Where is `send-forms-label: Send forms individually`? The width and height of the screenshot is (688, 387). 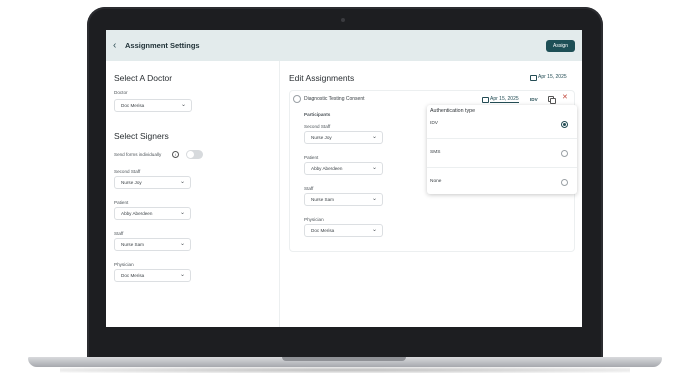 send-forms-label: Send forms individually is located at coordinates (138, 154).